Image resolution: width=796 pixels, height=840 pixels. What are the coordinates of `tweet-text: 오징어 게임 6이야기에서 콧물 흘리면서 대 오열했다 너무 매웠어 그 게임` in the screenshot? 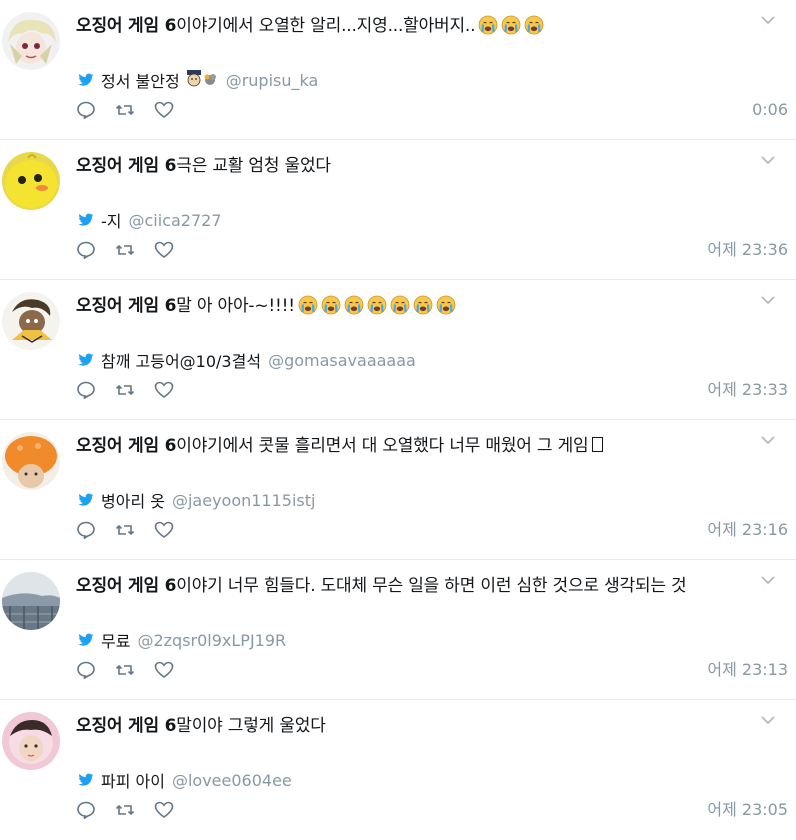 It's located at (406, 446).